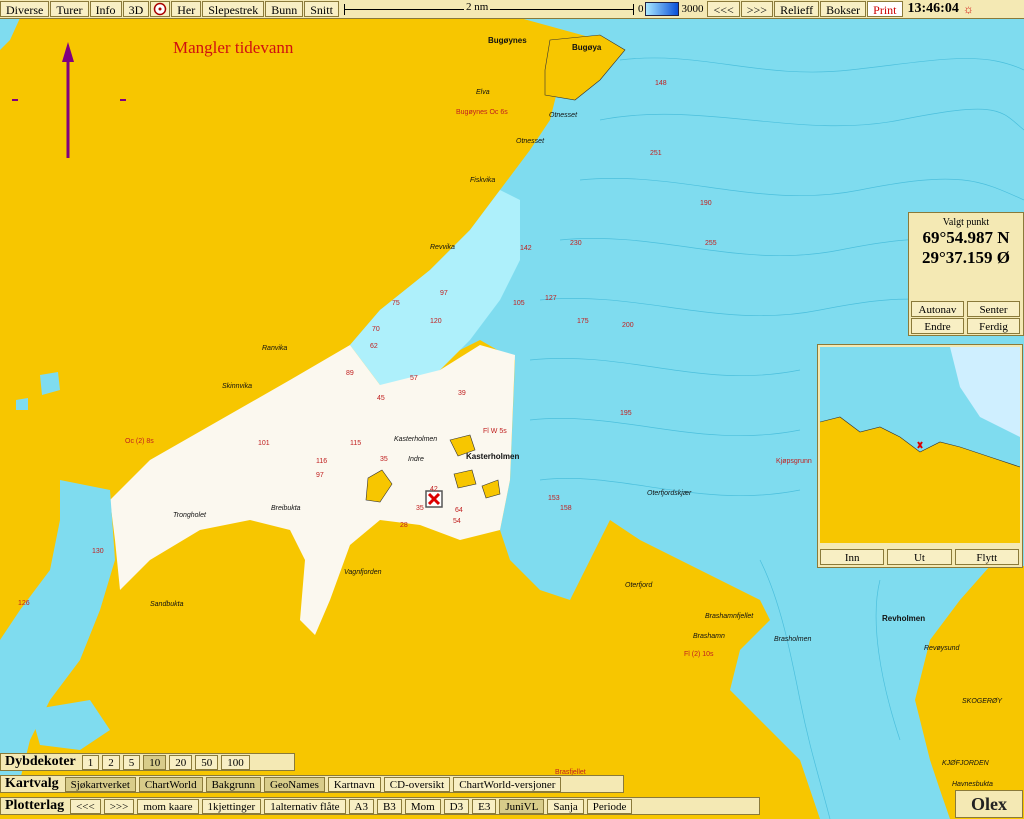 This screenshot has height=819, width=1024. Describe the element at coordinates (186, 9) in the screenshot. I see `menu-her: Her` at that location.